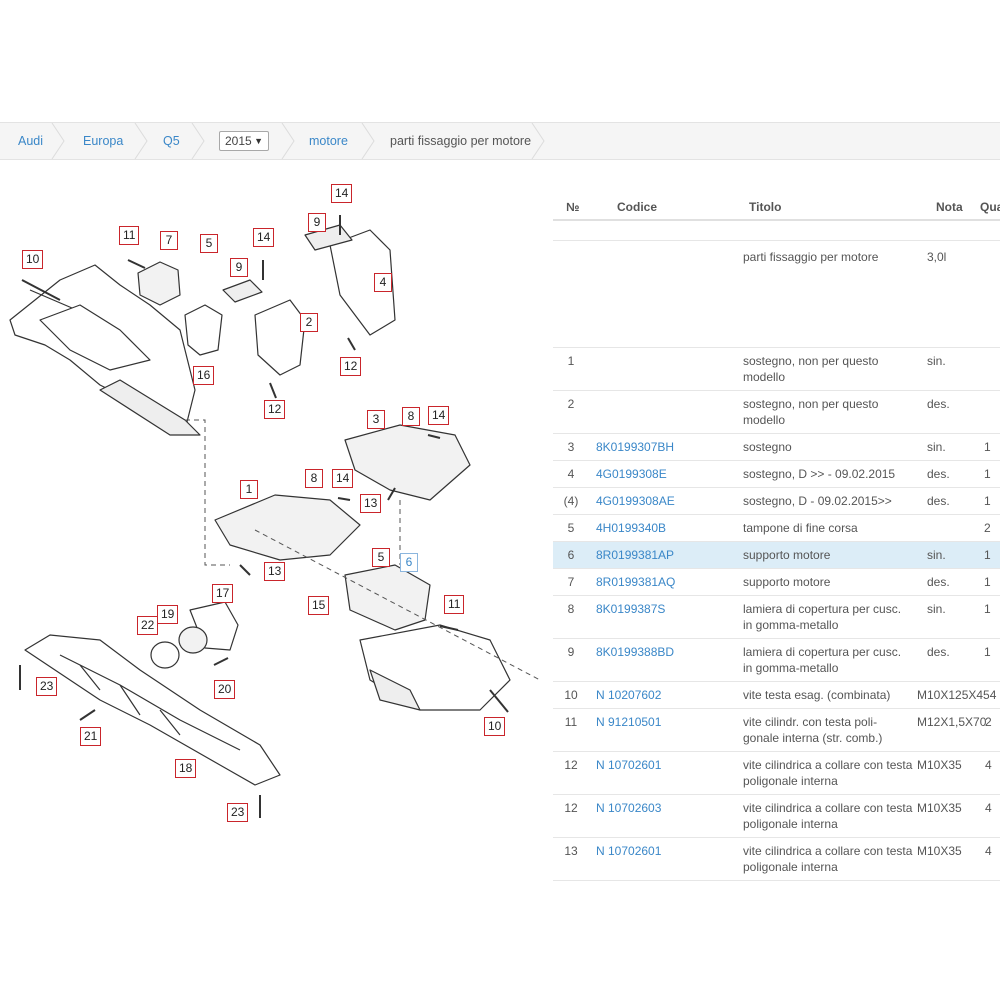  What do you see at coordinates (383, 282) in the screenshot?
I see `callout-4: 4` at bounding box center [383, 282].